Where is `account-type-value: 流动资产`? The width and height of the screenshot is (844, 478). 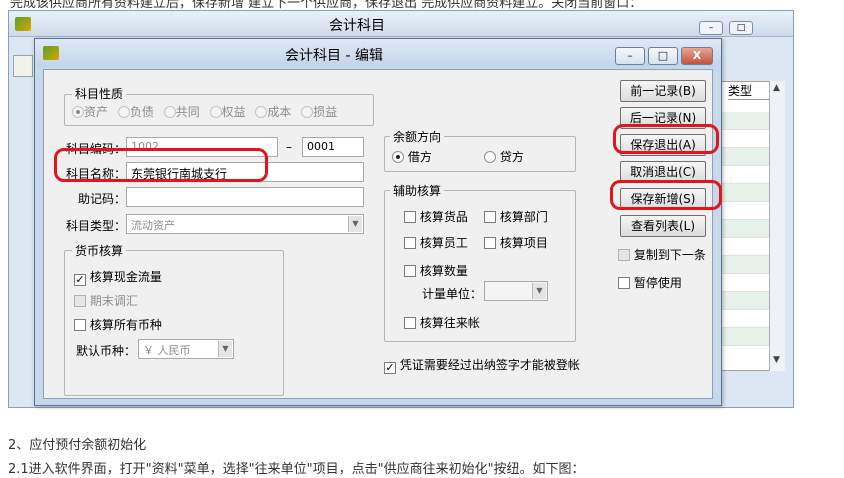
account-type-value: 流动资产 is located at coordinates (153, 225).